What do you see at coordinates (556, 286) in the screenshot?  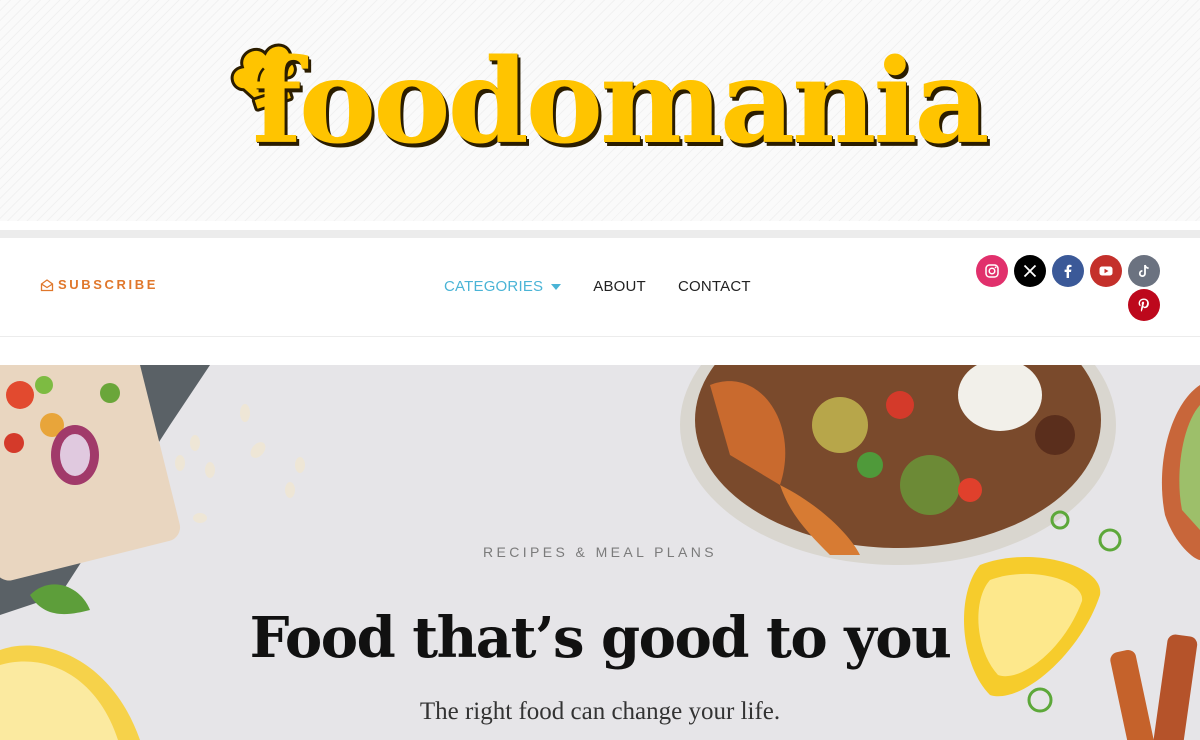 I see `chevron-down-icon` at bounding box center [556, 286].